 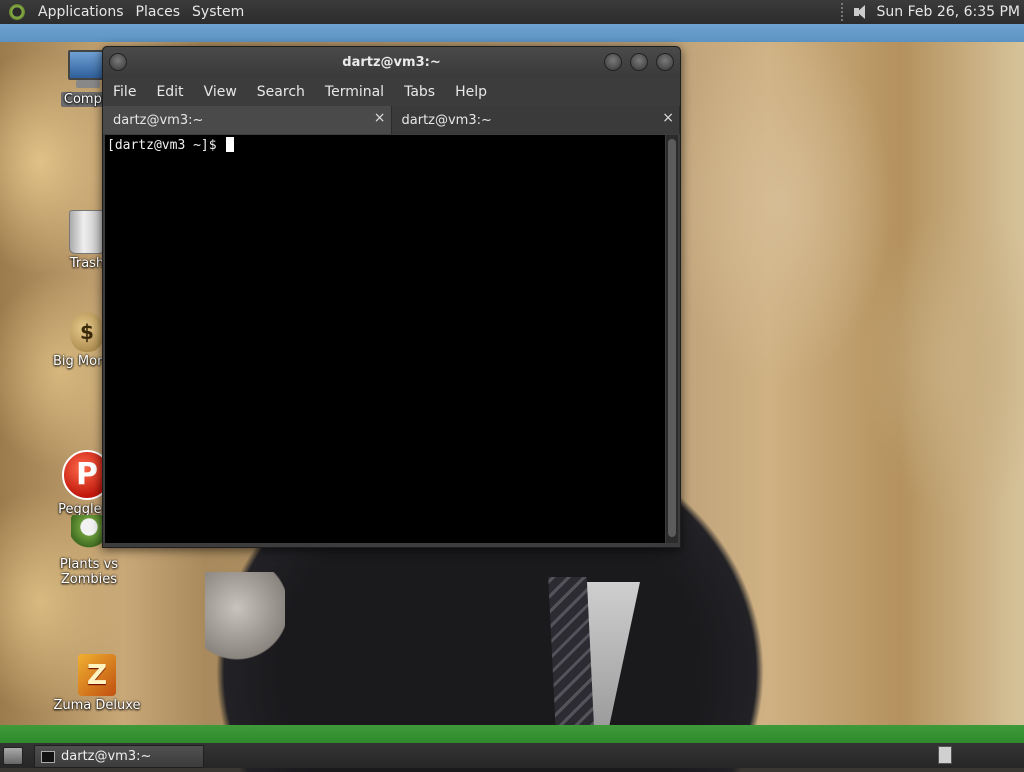 I want to click on money-bag-icon: $, so click(x=87, y=332).